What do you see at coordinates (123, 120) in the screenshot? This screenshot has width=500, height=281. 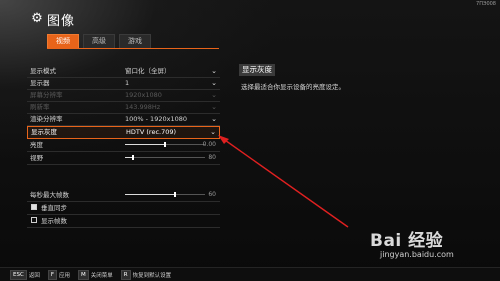 I see `setting-render-resolution: 渲染分辨率 100% - 1920x1080 ⌄` at bounding box center [123, 120].